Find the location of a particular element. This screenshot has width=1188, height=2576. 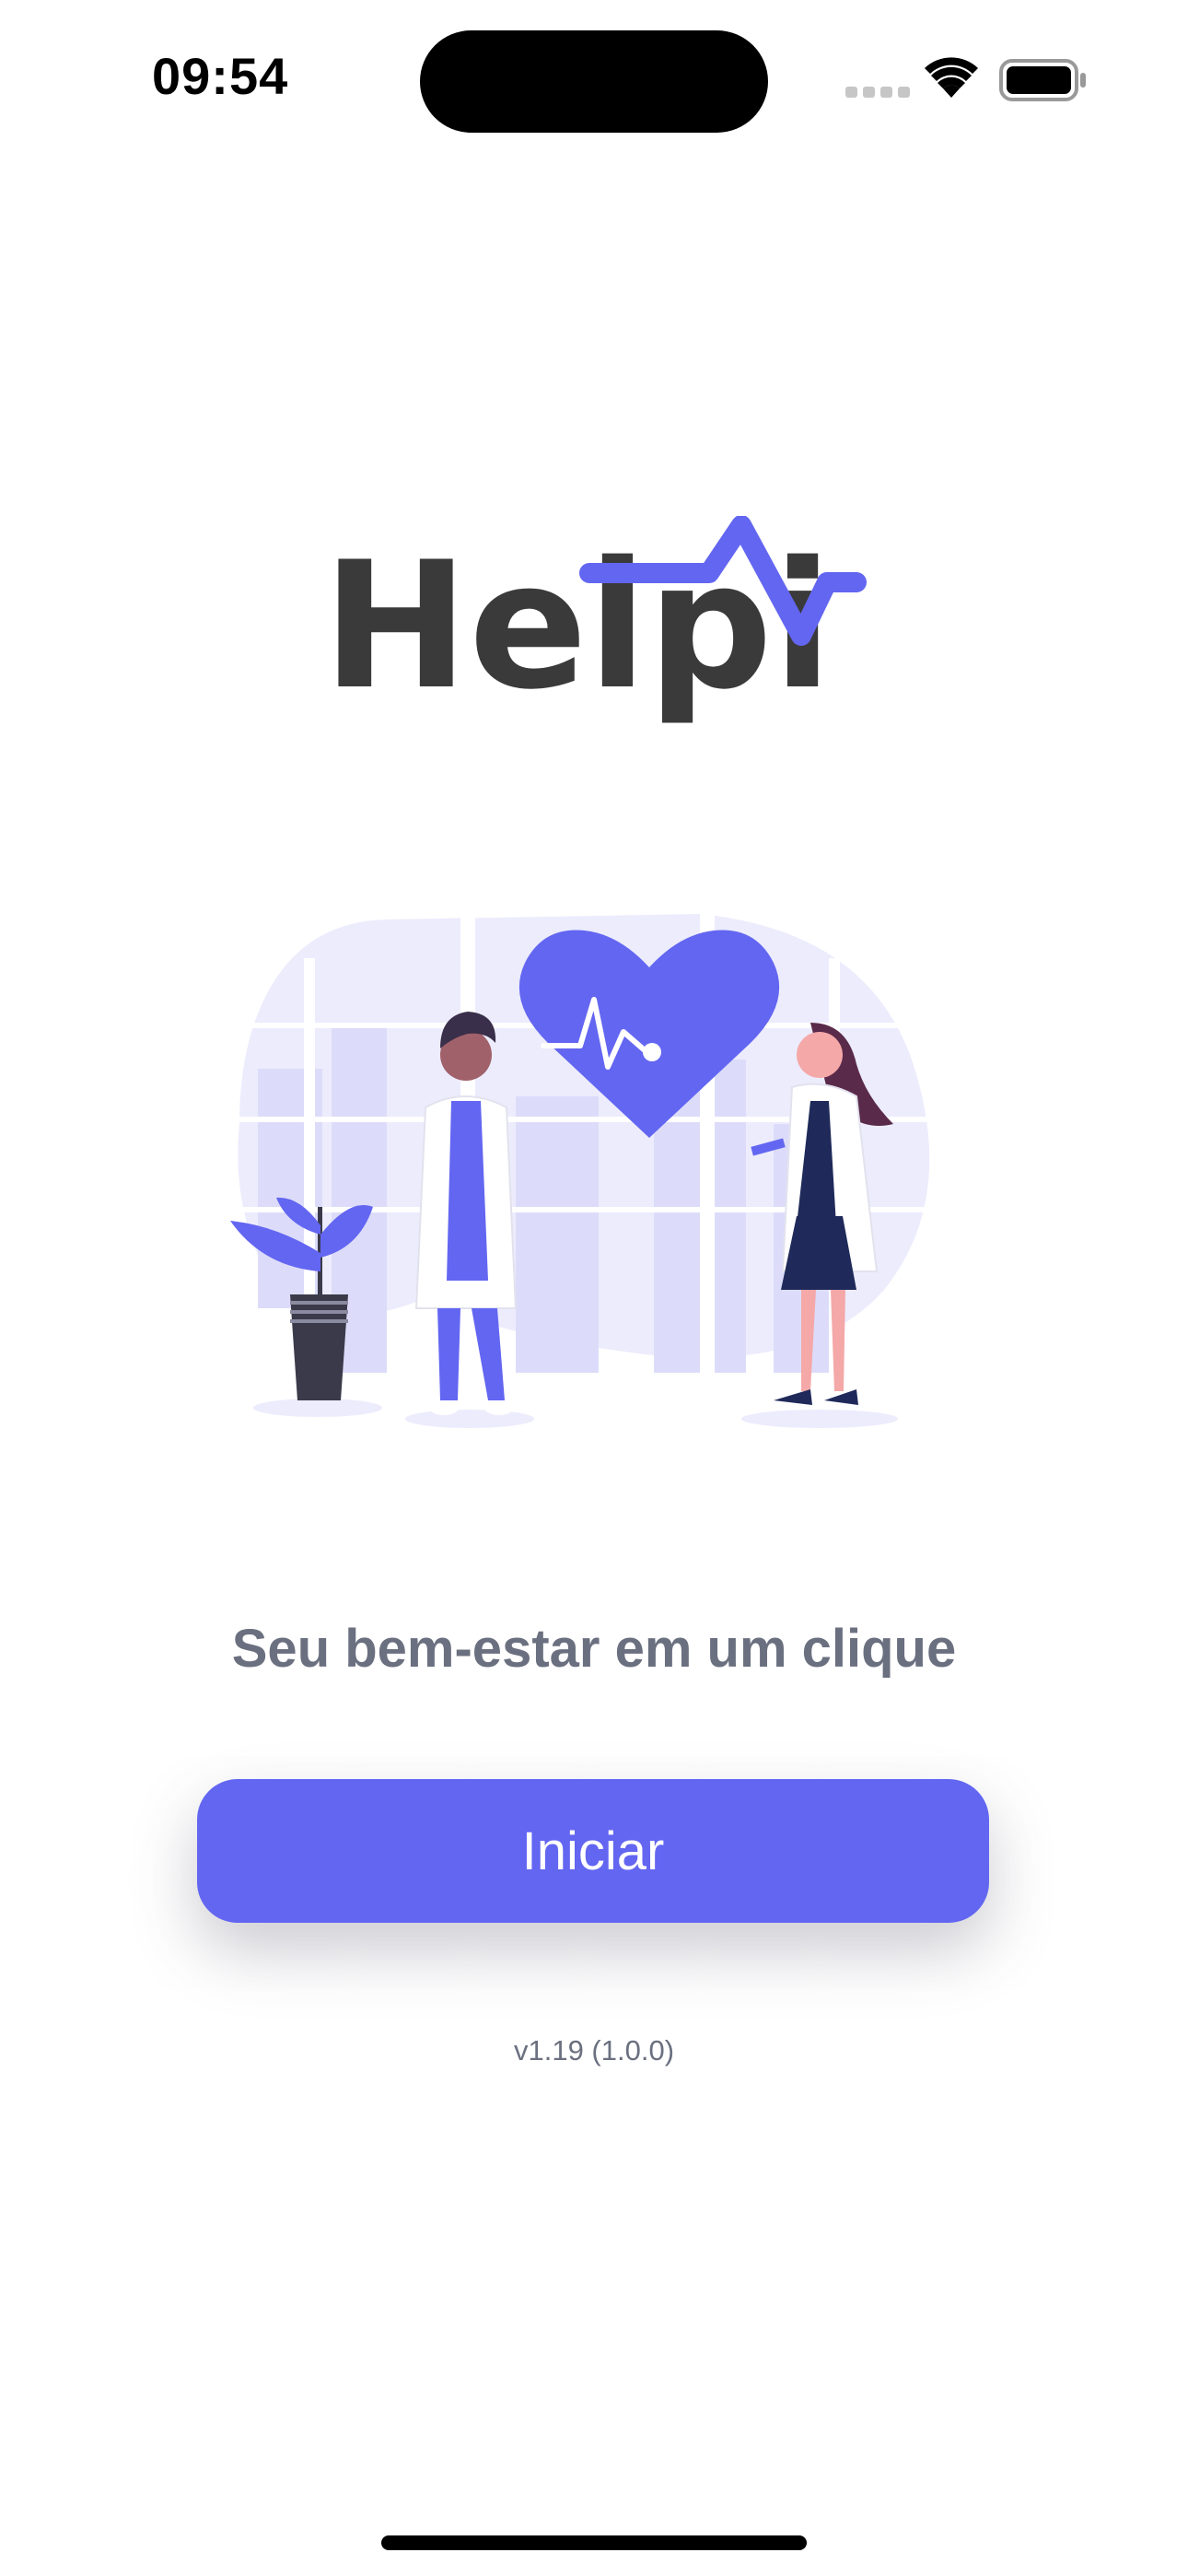

tagline: Seu bem-estar em um clique is located at coordinates (594, 1649).